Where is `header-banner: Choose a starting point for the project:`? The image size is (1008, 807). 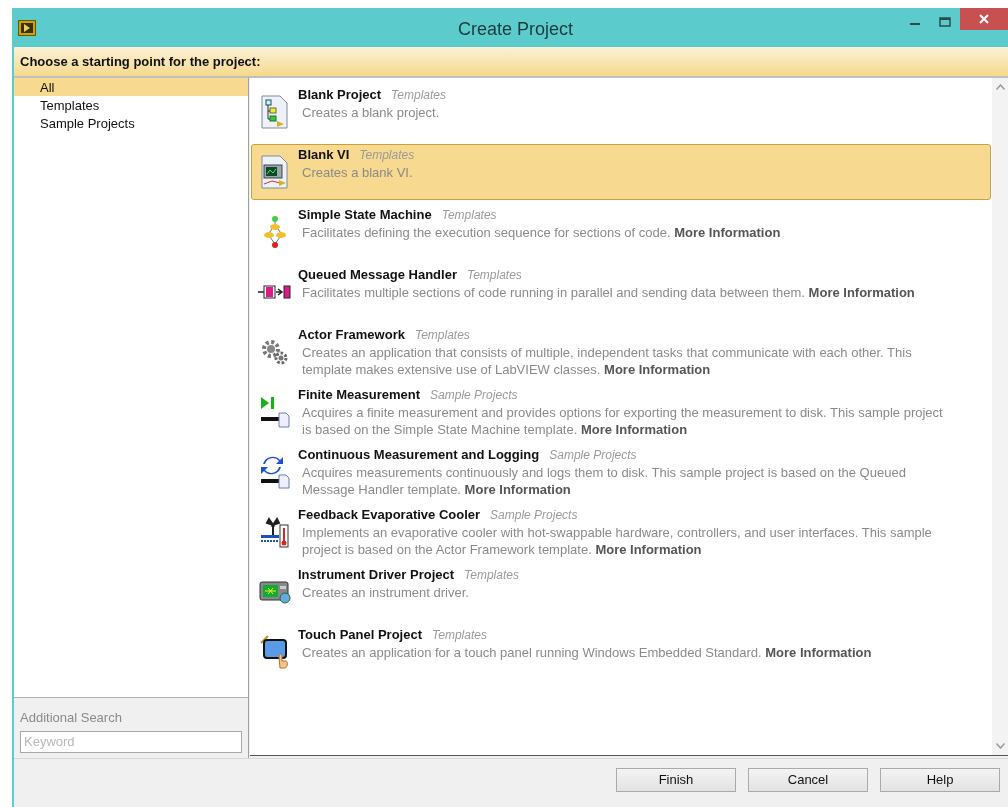 header-banner: Choose a starting point for the project: is located at coordinates (511, 62).